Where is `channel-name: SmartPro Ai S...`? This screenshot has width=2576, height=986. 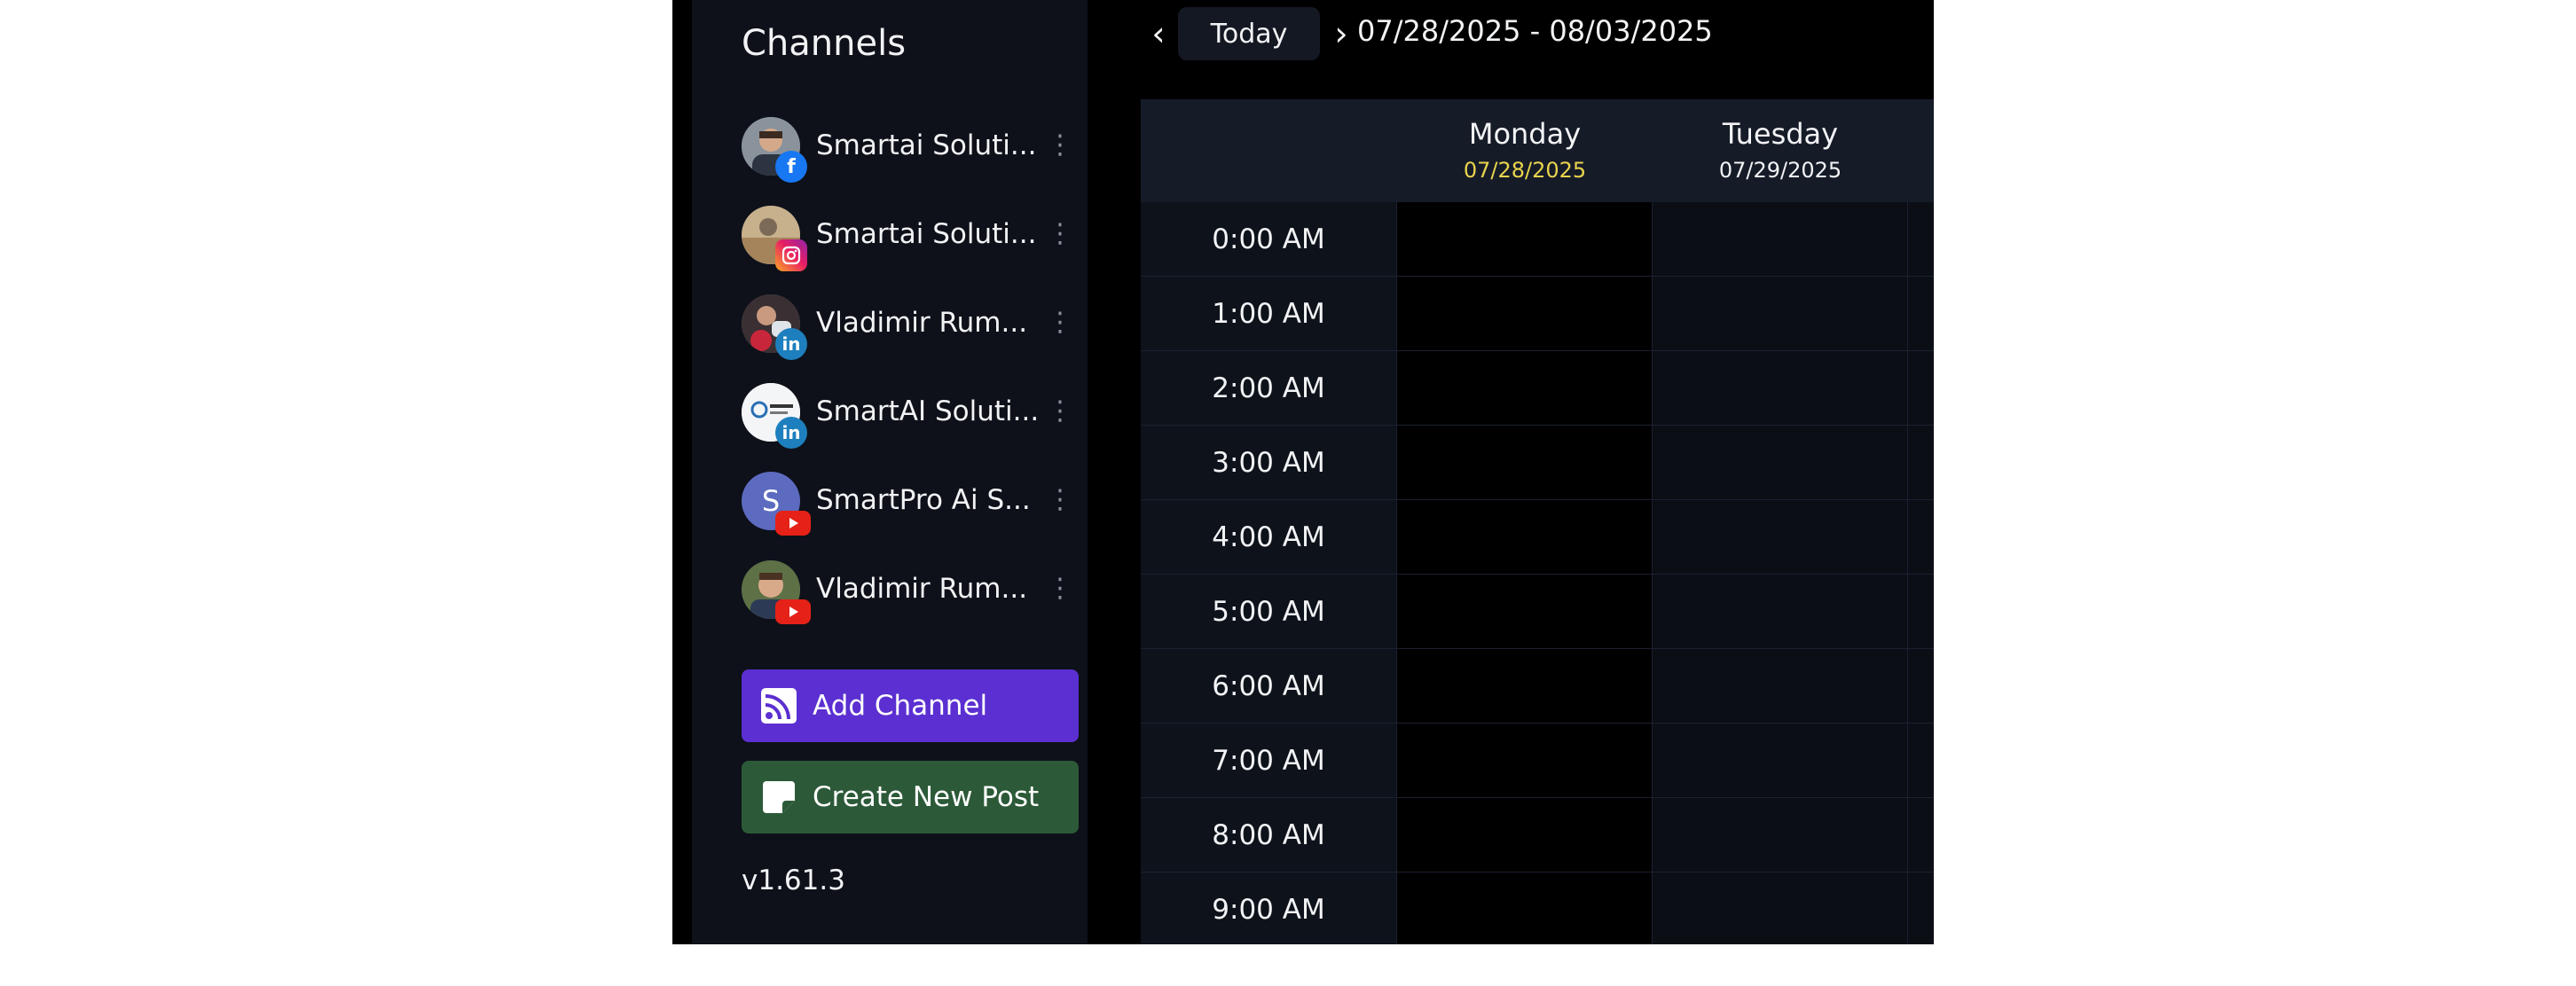 channel-name: SmartPro Ai S... is located at coordinates (923, 500).